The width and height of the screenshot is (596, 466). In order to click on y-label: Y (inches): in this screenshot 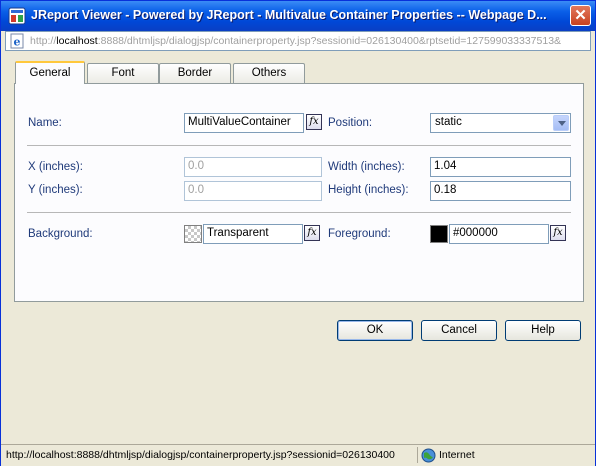, I will do `click(55, 190)`.